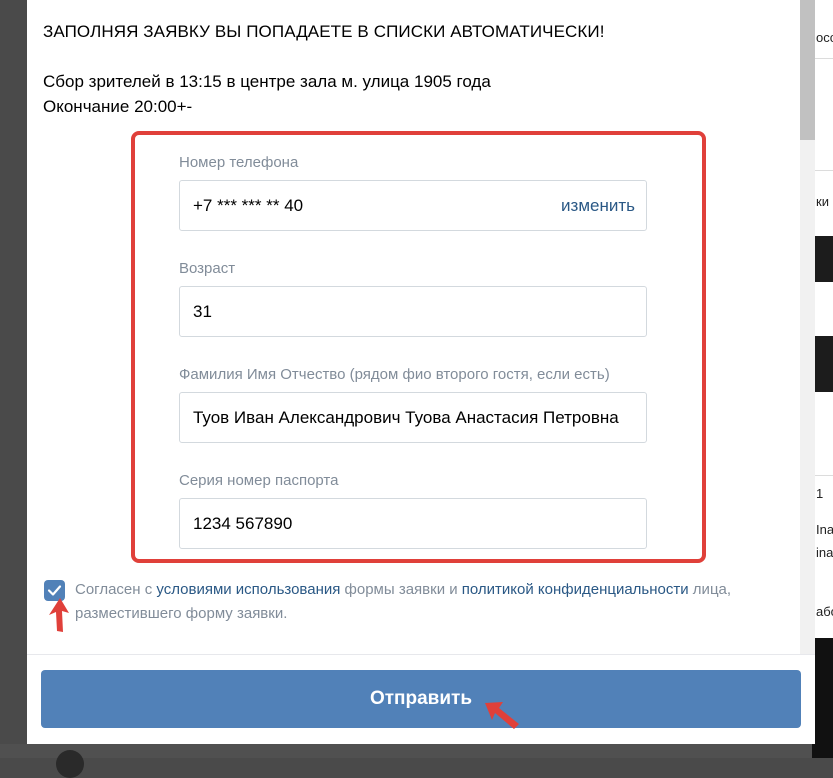 The height and width of the screenshot is (778, 833). Describe the element at coordinates (239, 162) in the screenshot. I see `phone-label: Номер телефона` at that location.